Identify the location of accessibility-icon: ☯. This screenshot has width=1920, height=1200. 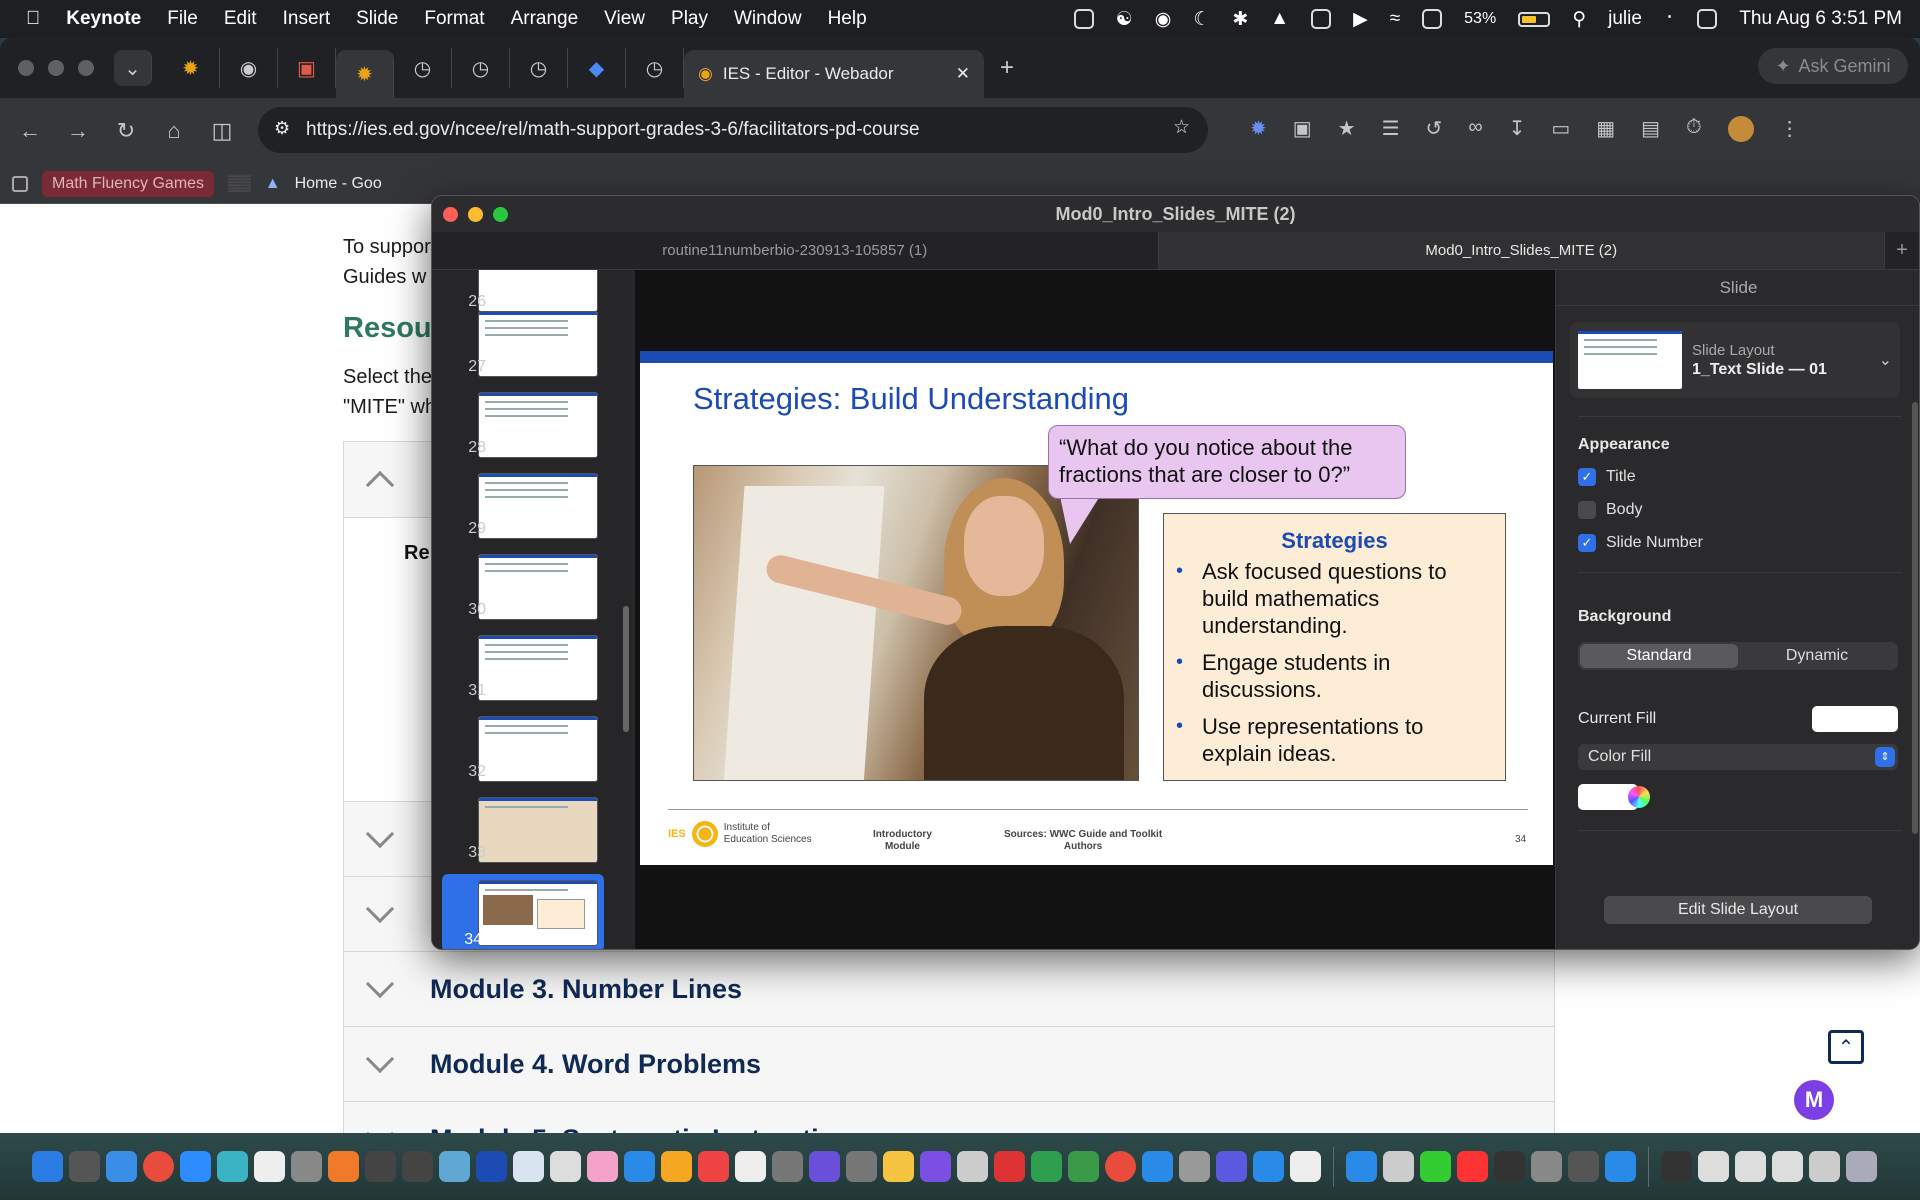
(1124, 19).